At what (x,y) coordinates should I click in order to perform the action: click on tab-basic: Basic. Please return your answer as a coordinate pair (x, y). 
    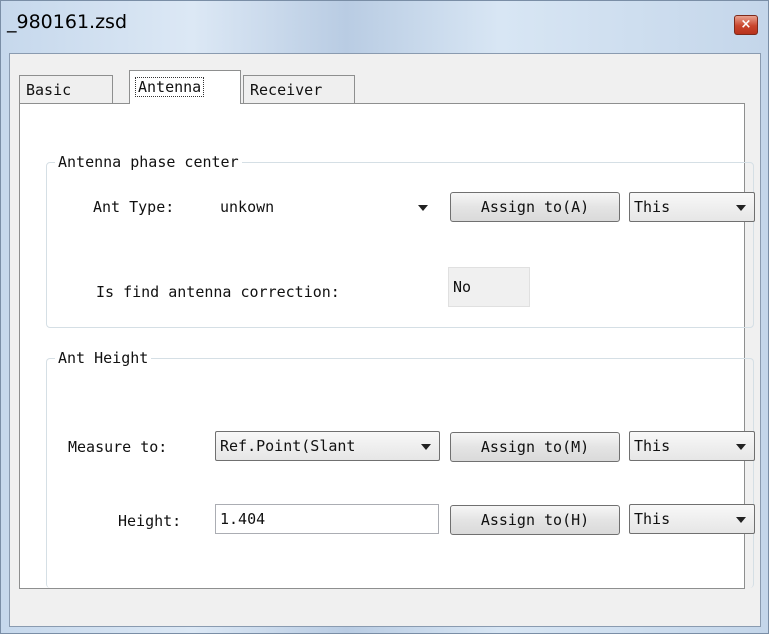
    Looking at the image, I should click on (66, 89).